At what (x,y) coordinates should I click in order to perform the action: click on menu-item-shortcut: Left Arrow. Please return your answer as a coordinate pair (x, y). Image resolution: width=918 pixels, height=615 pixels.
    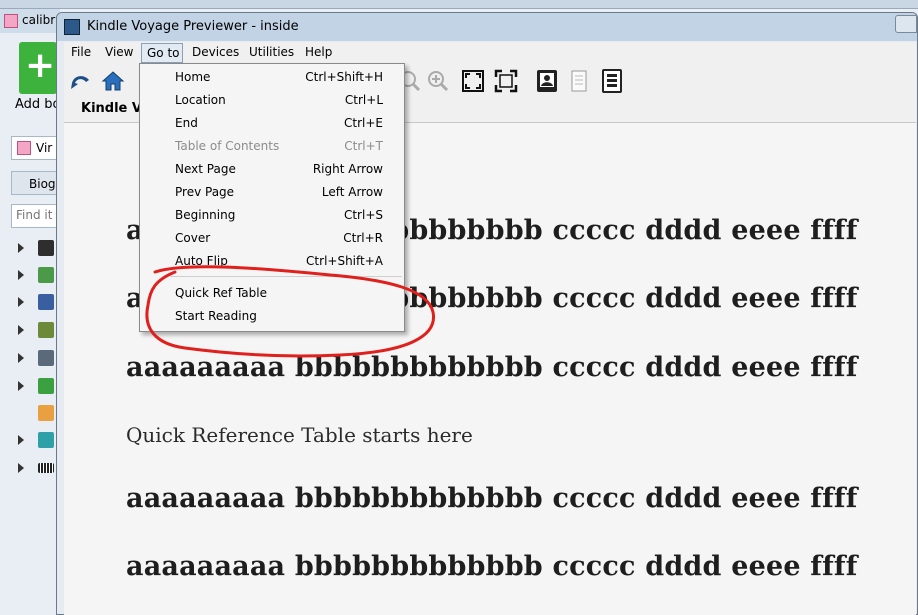
    Looking at the image, I should click on (352, 192).